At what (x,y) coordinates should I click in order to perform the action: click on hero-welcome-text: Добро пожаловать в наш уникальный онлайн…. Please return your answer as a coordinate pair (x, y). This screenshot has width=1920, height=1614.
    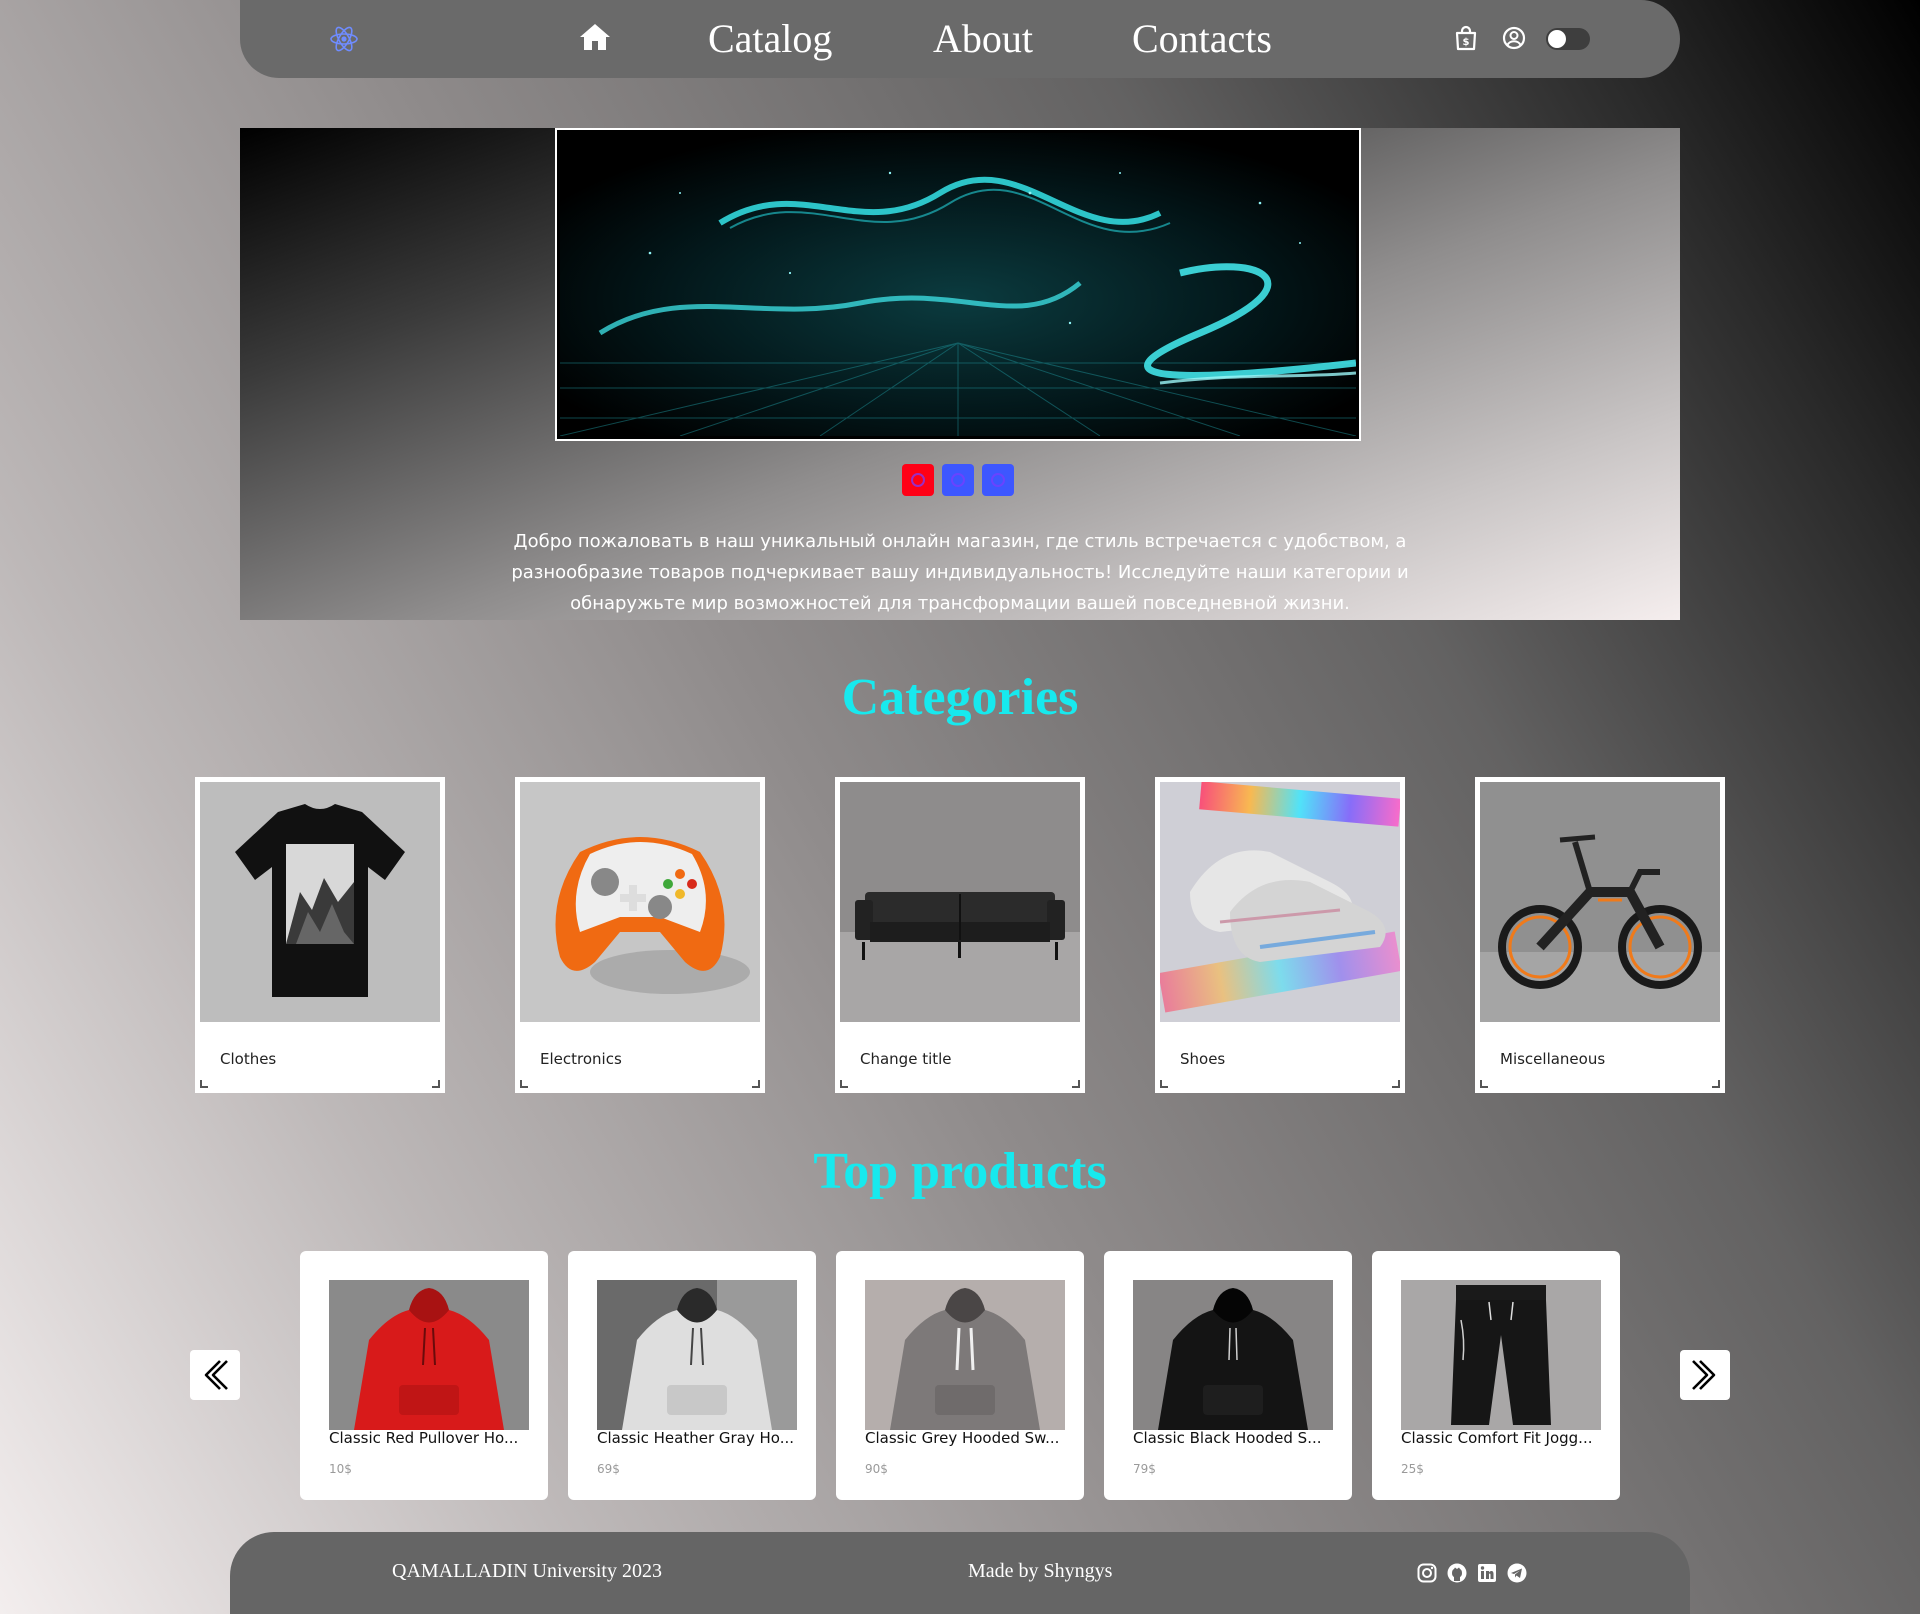
    Looking at the image, I should click on (960, 572).